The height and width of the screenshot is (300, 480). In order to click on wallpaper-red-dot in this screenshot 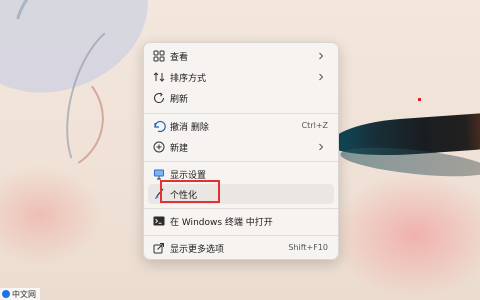, I will do `click(419, 99)`.